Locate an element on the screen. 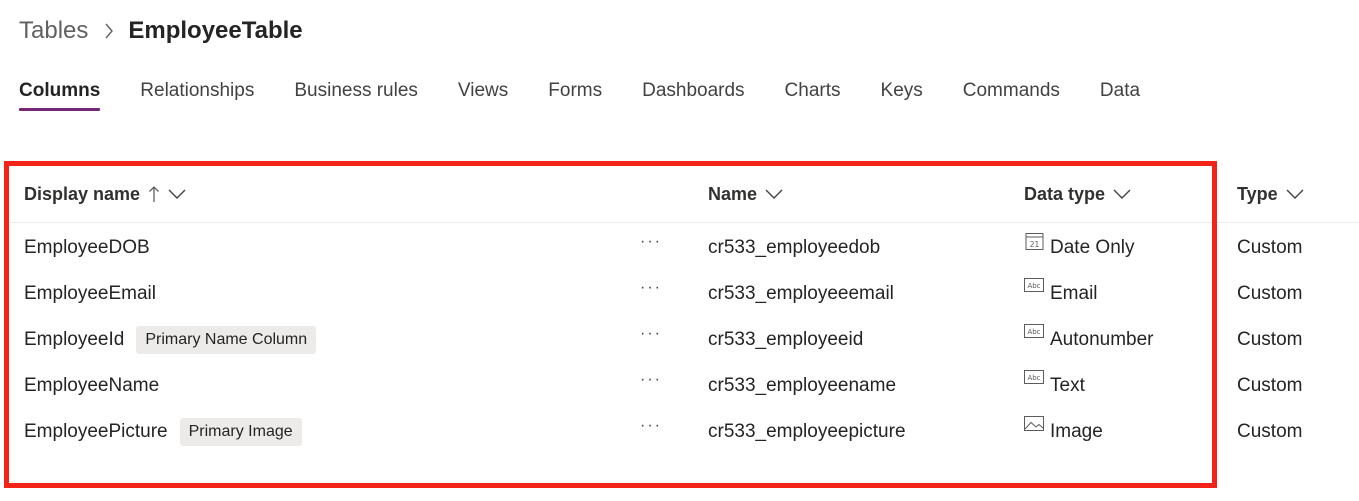 This screenshot has height=501, width=1359. name-cell: cr533_employeedob is located at coordinates (794, 247).